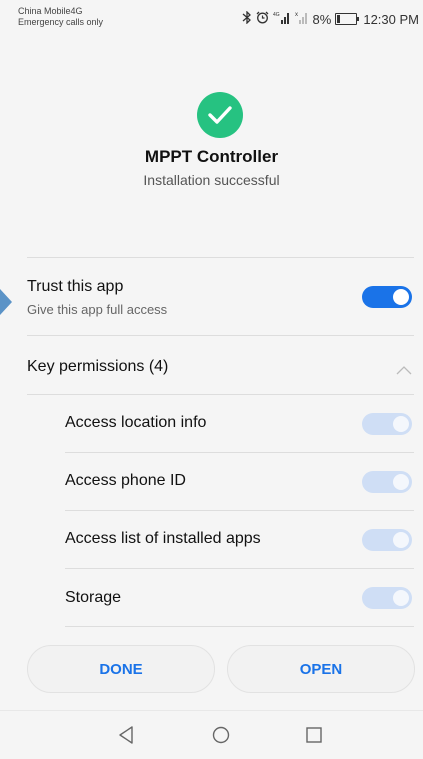  Describe the element at coordinates (221, 737) in the screenshot. I see `home-icon` at that location.